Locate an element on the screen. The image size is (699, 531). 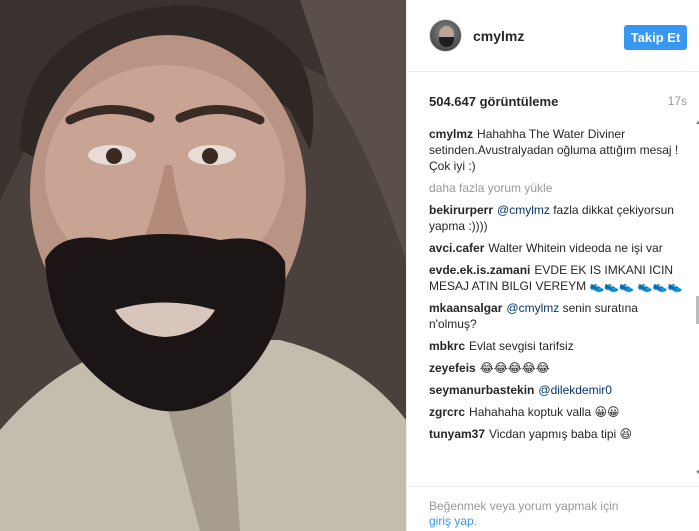
login-link: giriş yap is located at coordinates (451, 521).